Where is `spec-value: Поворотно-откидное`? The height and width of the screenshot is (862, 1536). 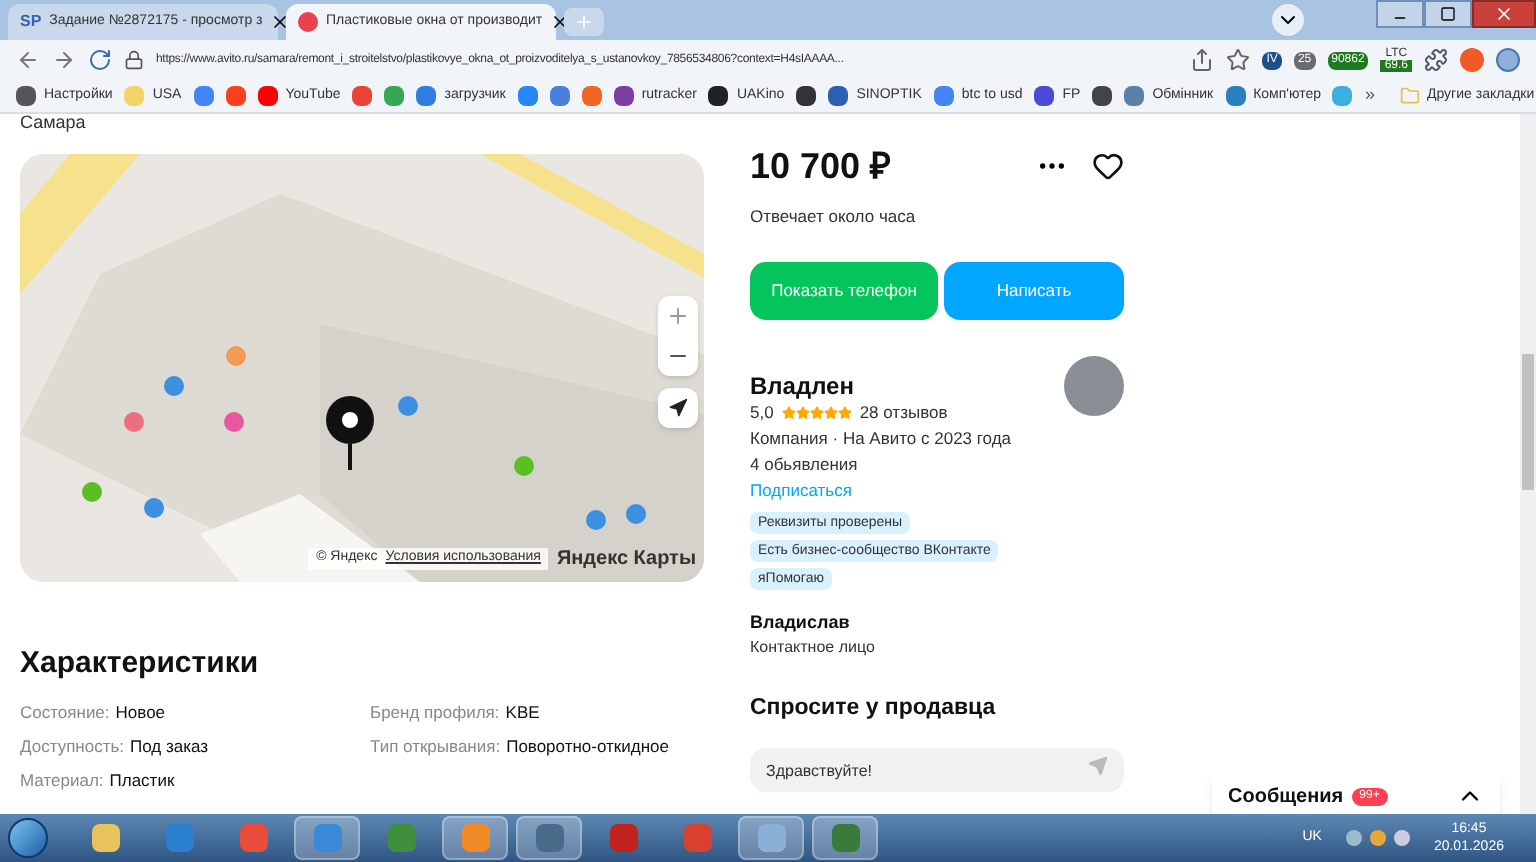 spec-value: Поворотно-откидное is located at coordinates (587, 746).